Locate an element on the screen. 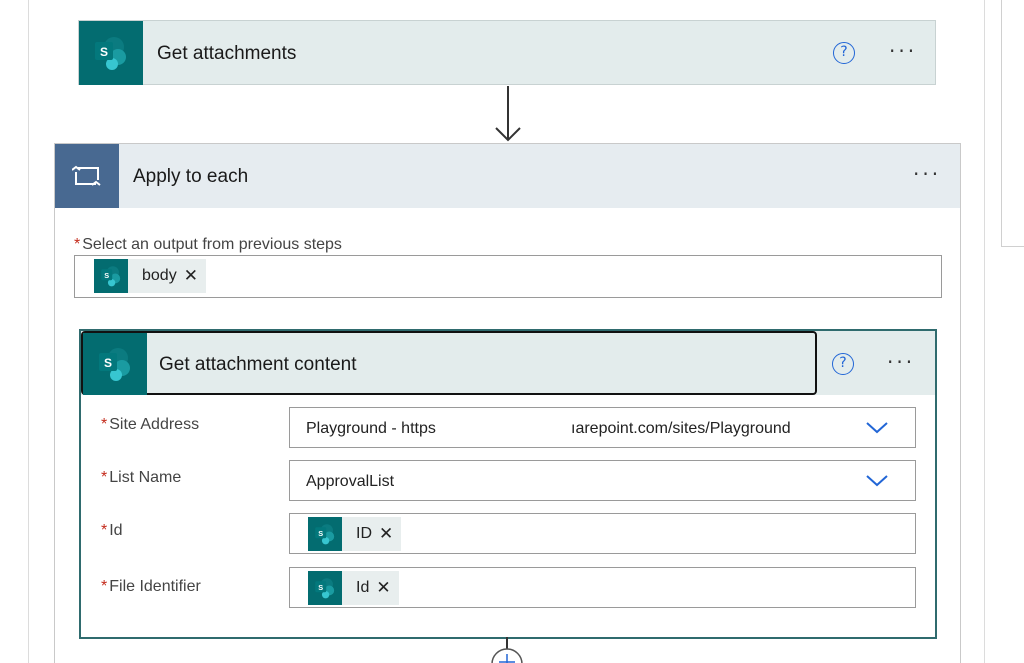  site-address-label: * Site Address is located at coordinates (150, 425).